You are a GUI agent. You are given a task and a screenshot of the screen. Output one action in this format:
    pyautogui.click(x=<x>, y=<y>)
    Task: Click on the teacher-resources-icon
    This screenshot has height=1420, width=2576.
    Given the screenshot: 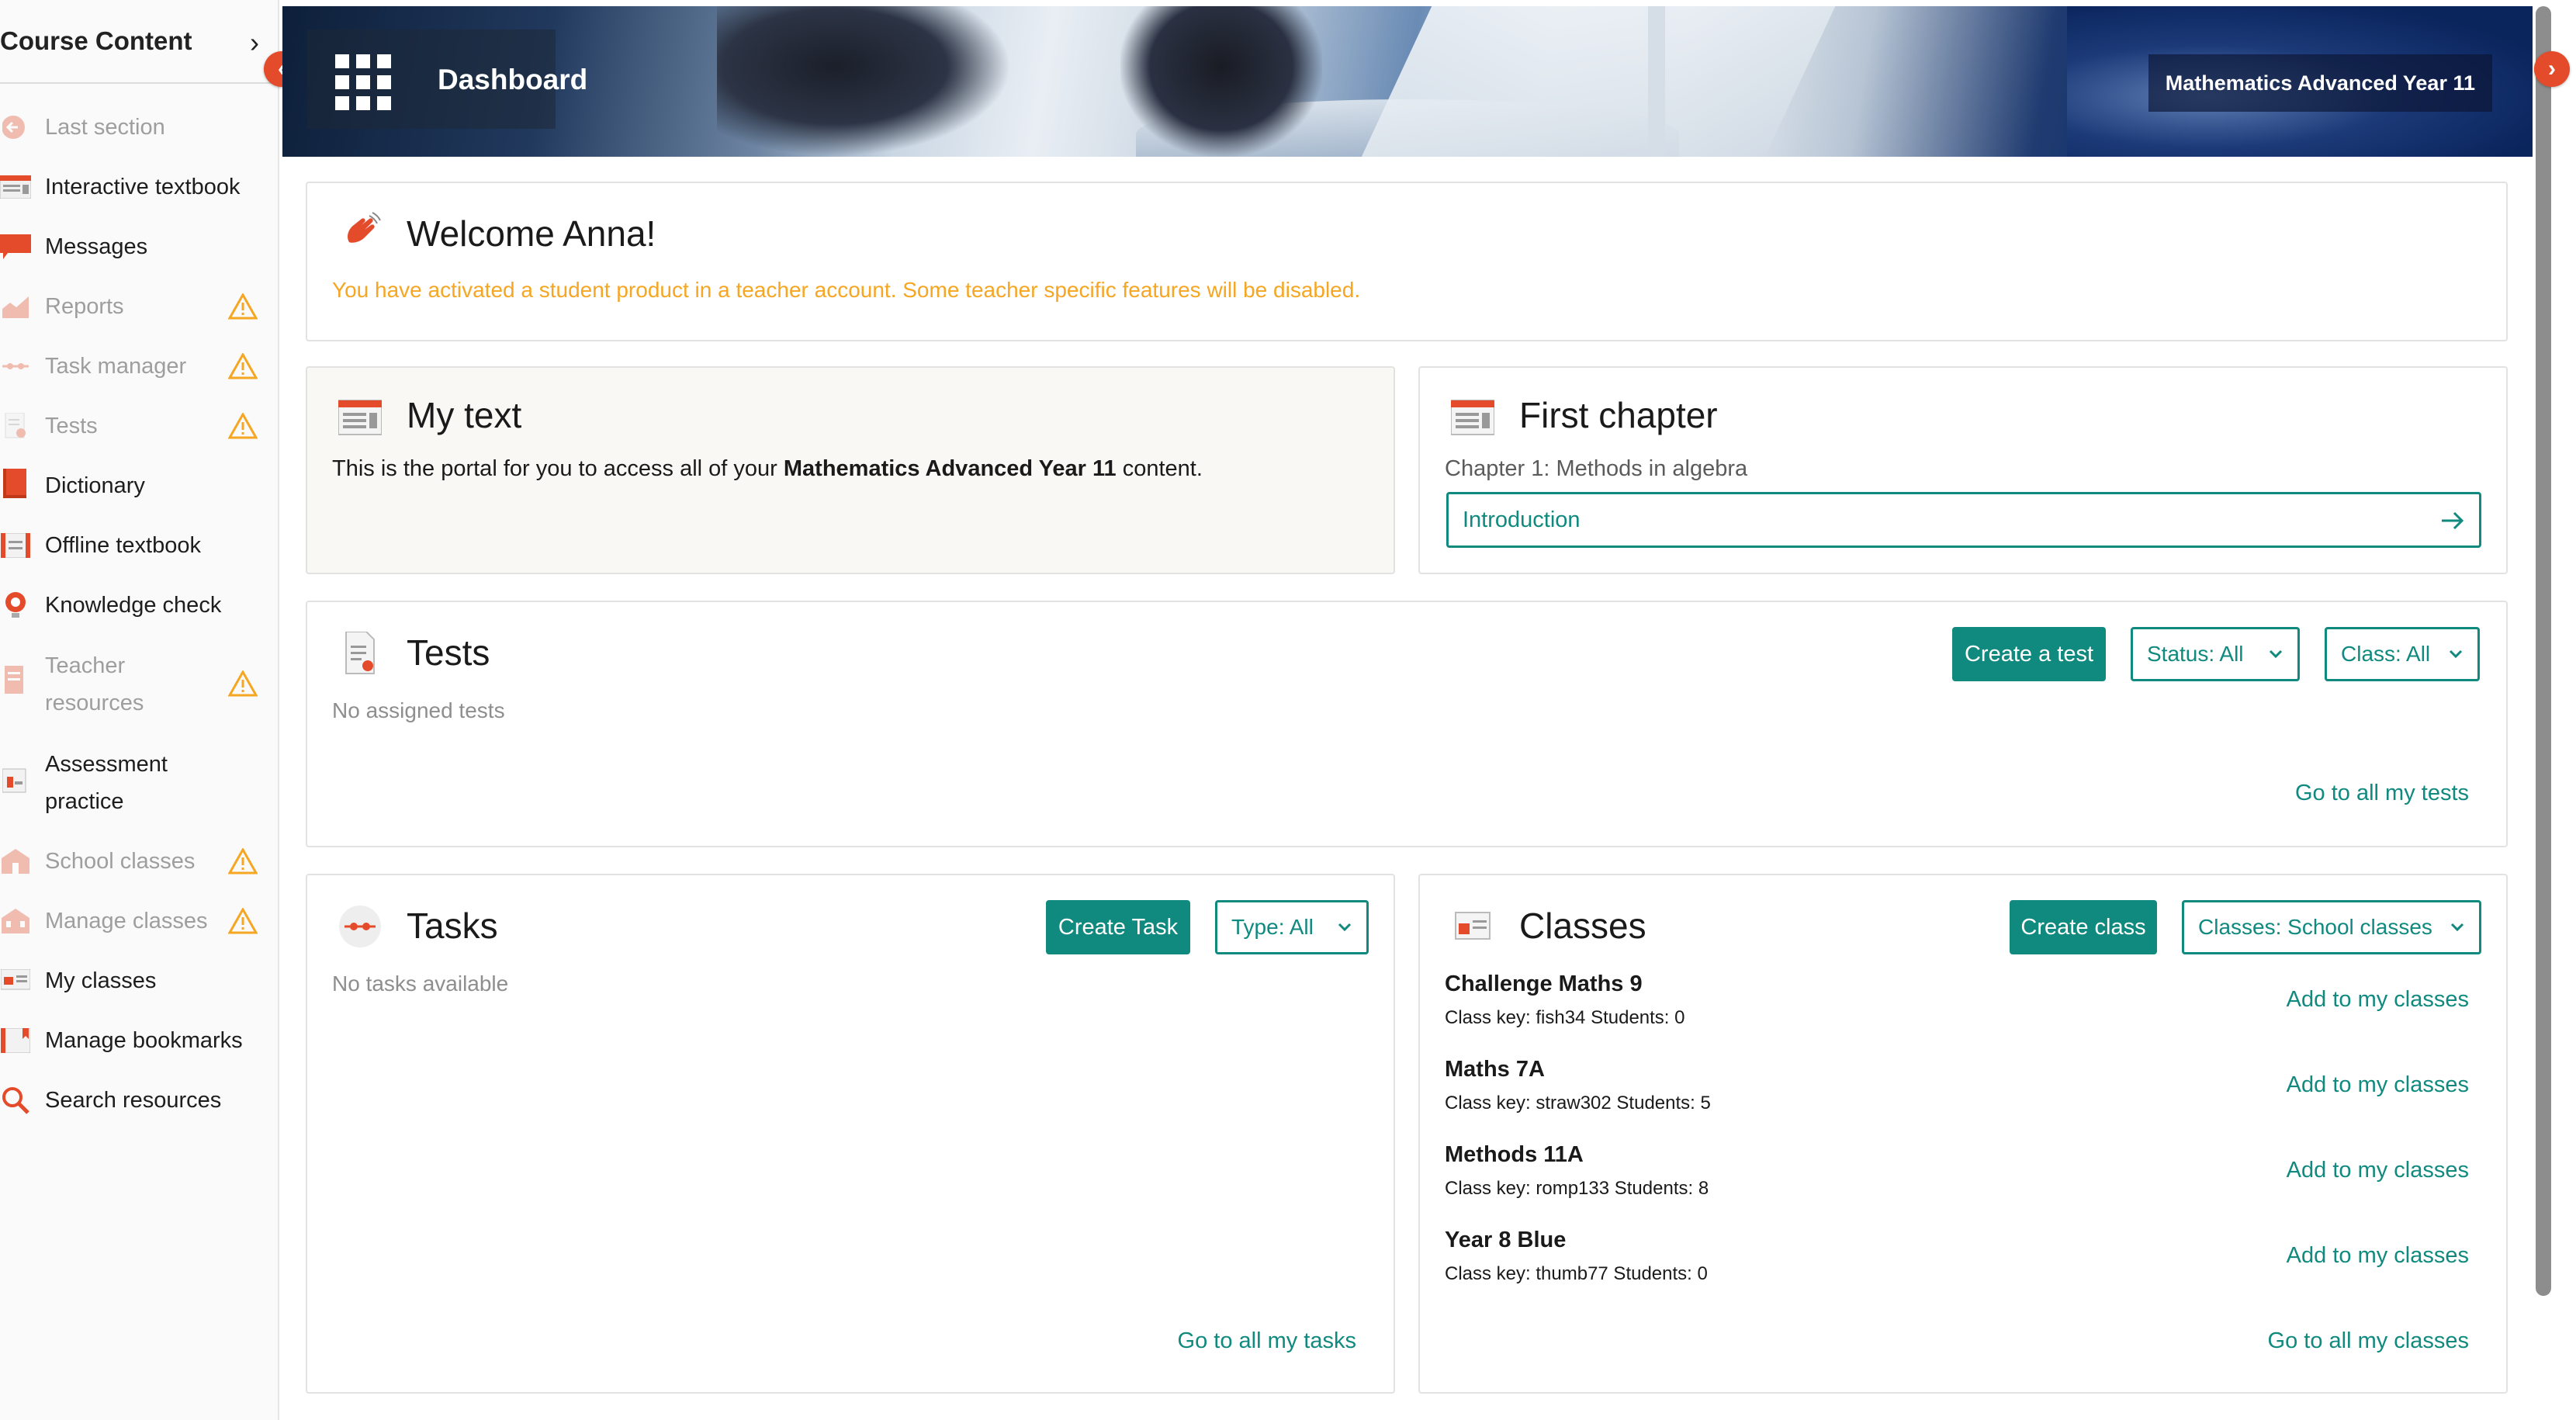 What is the action you would take?
    pyautogui.click(x=15, y=680)
    